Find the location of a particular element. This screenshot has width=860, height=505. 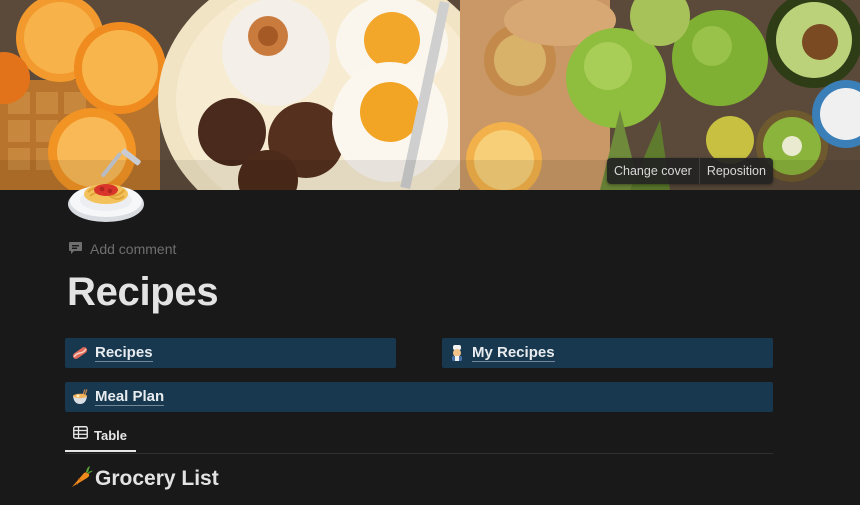

tab-table: Table is located at coordinates (100, 436).